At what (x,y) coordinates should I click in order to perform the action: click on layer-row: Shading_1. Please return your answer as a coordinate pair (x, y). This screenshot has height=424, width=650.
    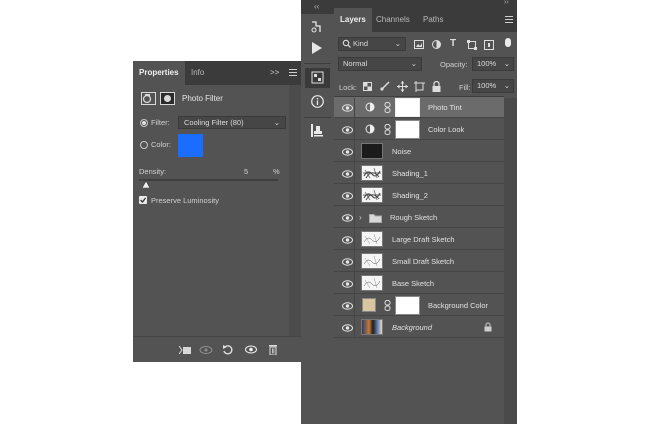
    Looking at the image, I should click on (419, 173).